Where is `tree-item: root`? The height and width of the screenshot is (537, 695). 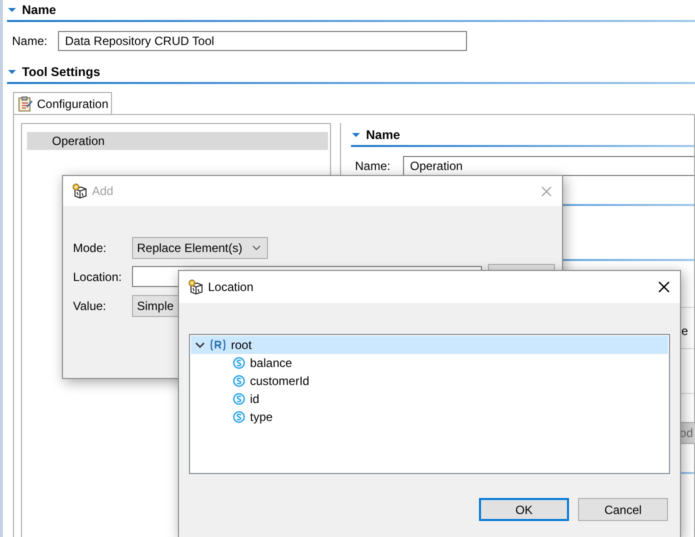 tree-item: root is located at coordinates (429, 345).